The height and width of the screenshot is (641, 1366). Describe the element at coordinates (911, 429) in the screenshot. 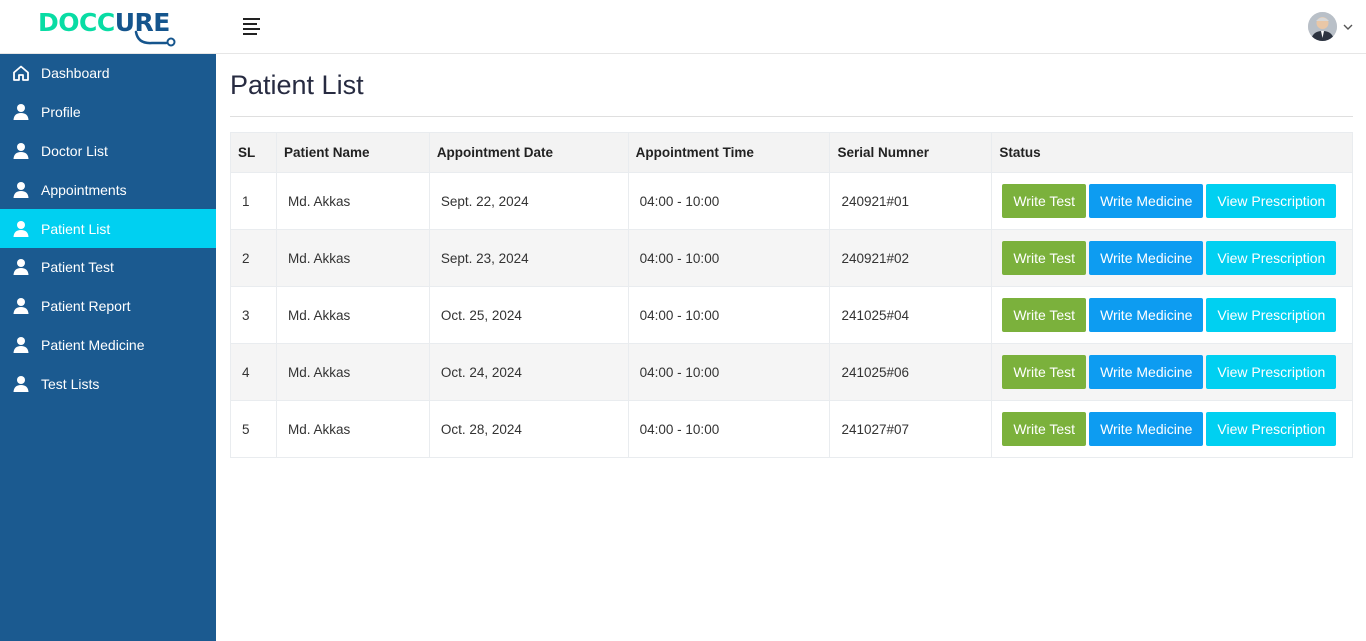

I see `cell-serial-number: 241027#07` at that location.